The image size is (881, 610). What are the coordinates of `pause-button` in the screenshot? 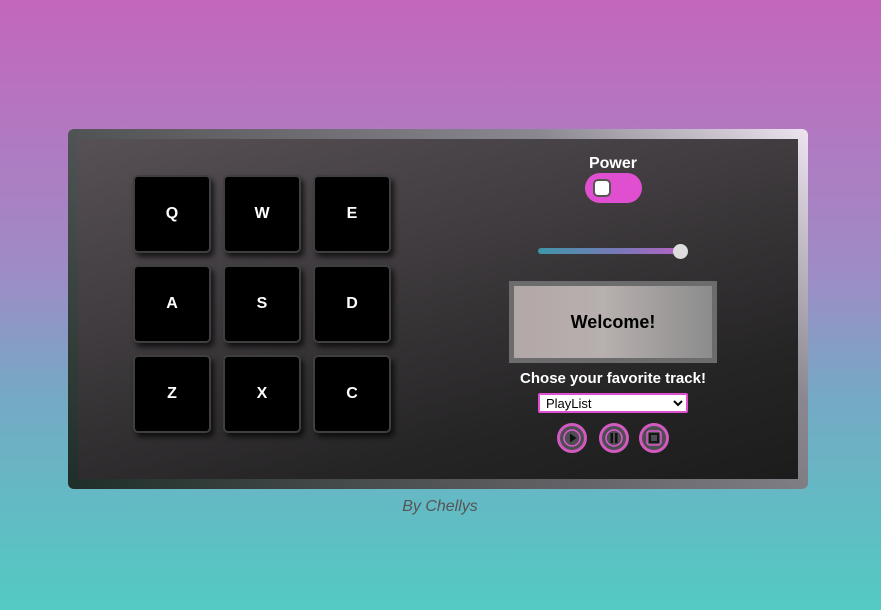 It's located at (614, 438).